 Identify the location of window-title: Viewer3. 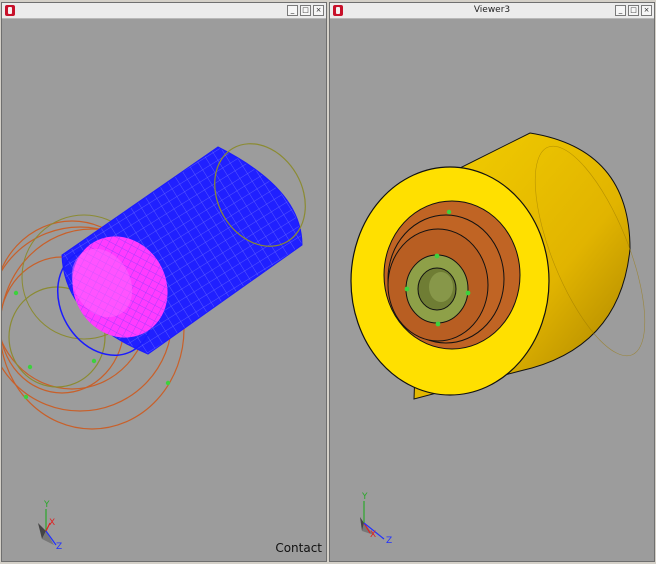
(492, 10).